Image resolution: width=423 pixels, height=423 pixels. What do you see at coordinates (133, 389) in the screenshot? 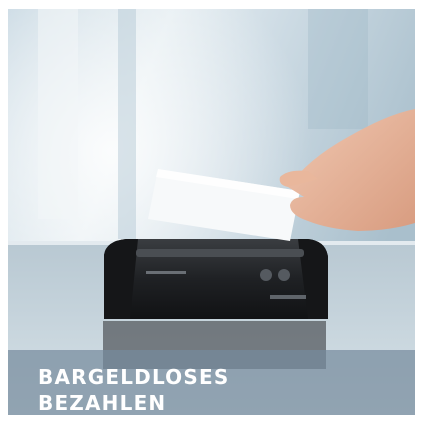
I see `tile-caption: BARGELDLOSES BEZAHLEN` at bounding box center [133, 389].